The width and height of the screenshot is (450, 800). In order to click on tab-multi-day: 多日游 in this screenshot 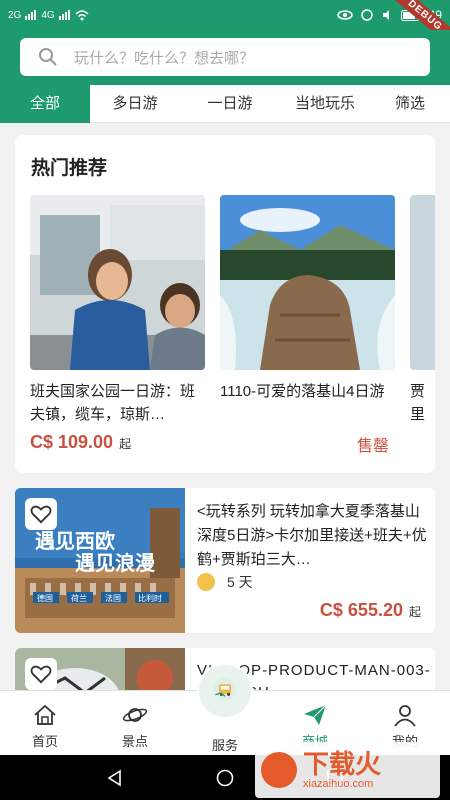, I will do `click(135, 104)`.